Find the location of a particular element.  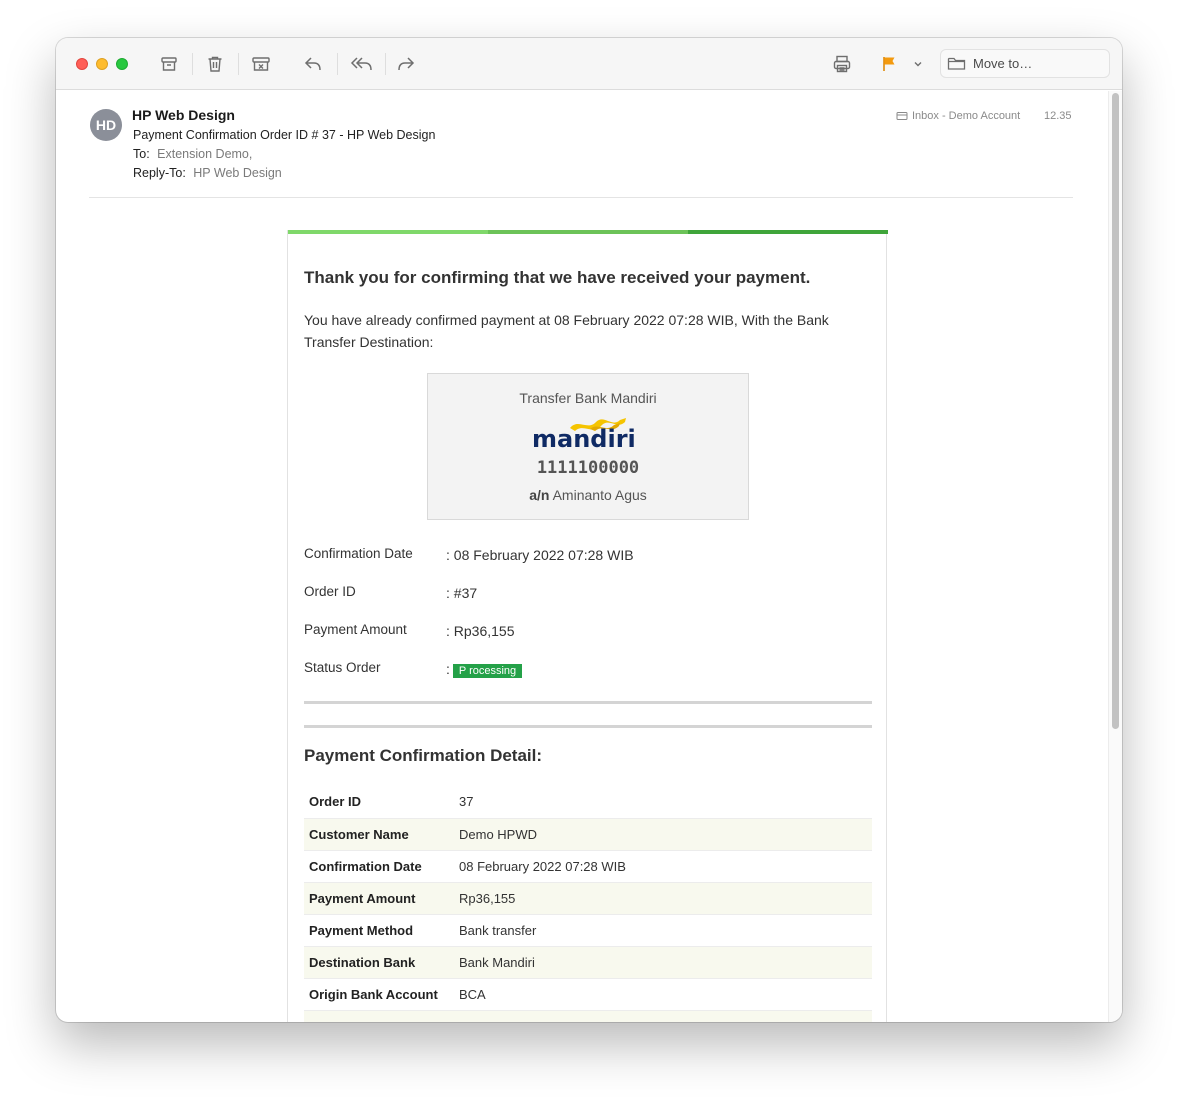

status-badge: P rocessing is located at coordinates (487, 671).